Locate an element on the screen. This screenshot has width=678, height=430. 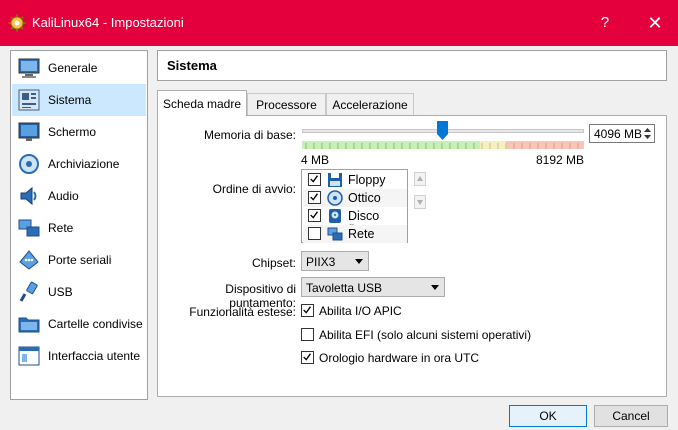
motherboard-icon is located at coordinates (29, 100).